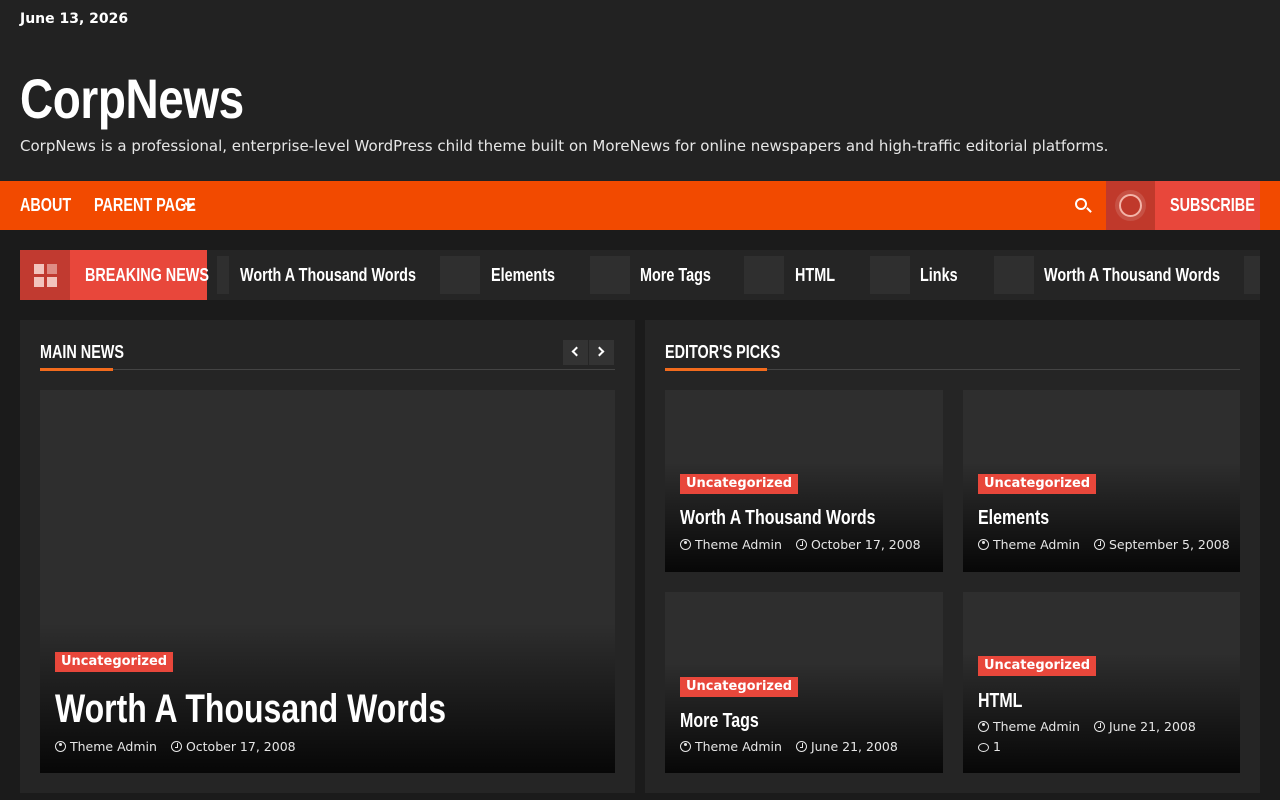 The image size is (1280, 800). I want to click on chevron-right-icon, so click(599, 351).